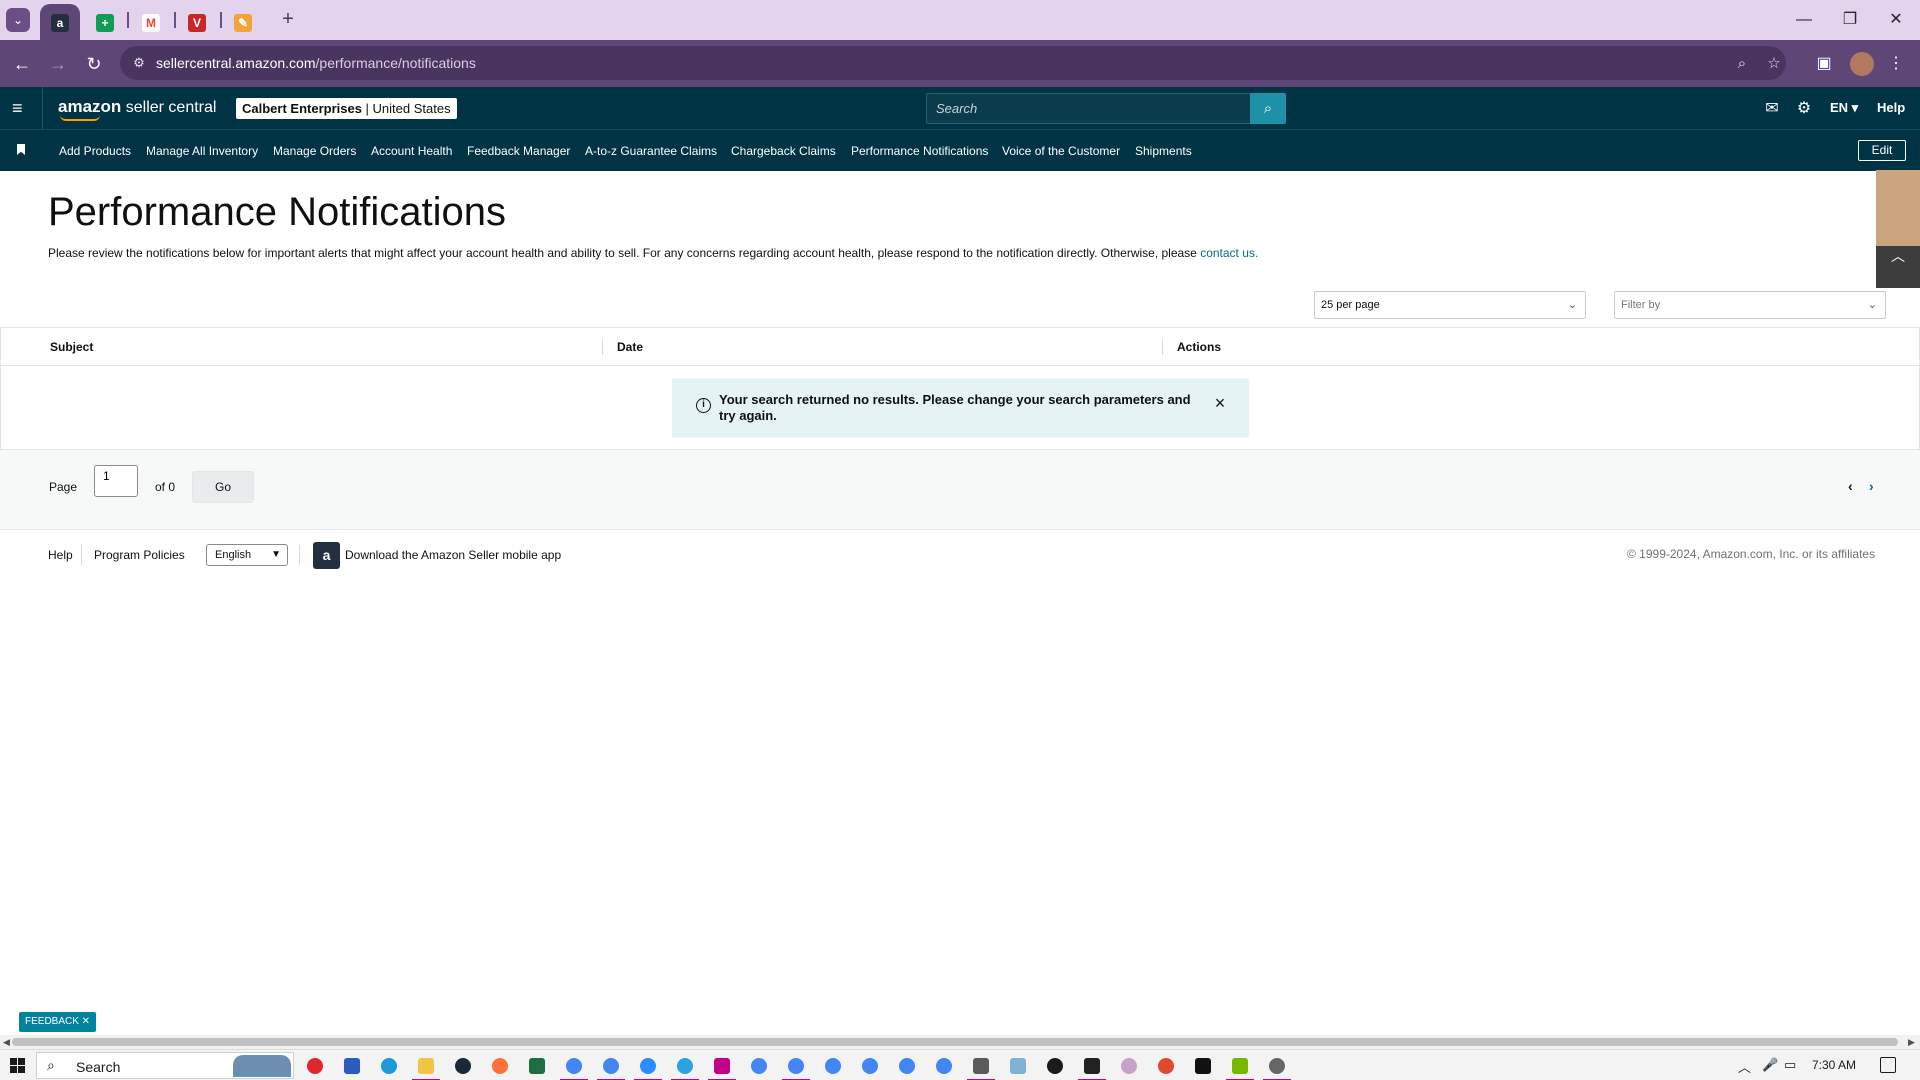 The width and height of the screenshot is (1920, 1080). Describe the element at coordinates (95, 151) in the screenshot. I see `bookmark-add-products: Add Products` at that location.